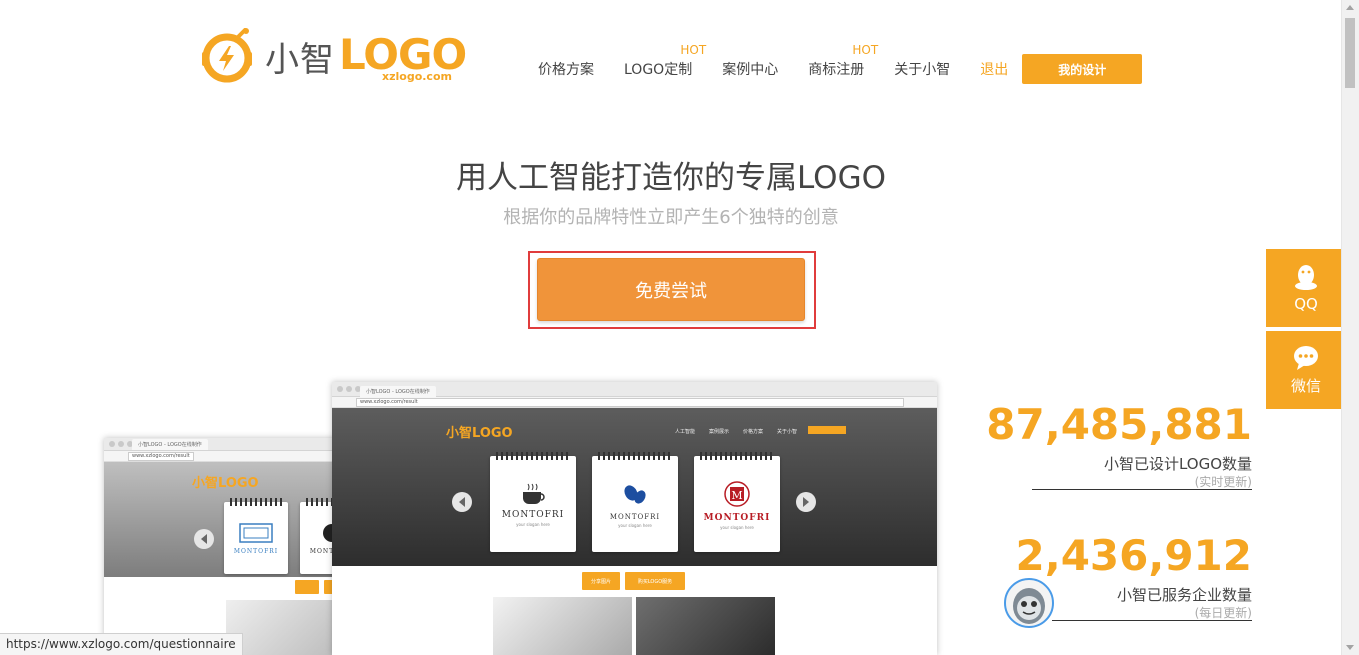  I want to click on scroll-up-icon, so click(1350, 7).